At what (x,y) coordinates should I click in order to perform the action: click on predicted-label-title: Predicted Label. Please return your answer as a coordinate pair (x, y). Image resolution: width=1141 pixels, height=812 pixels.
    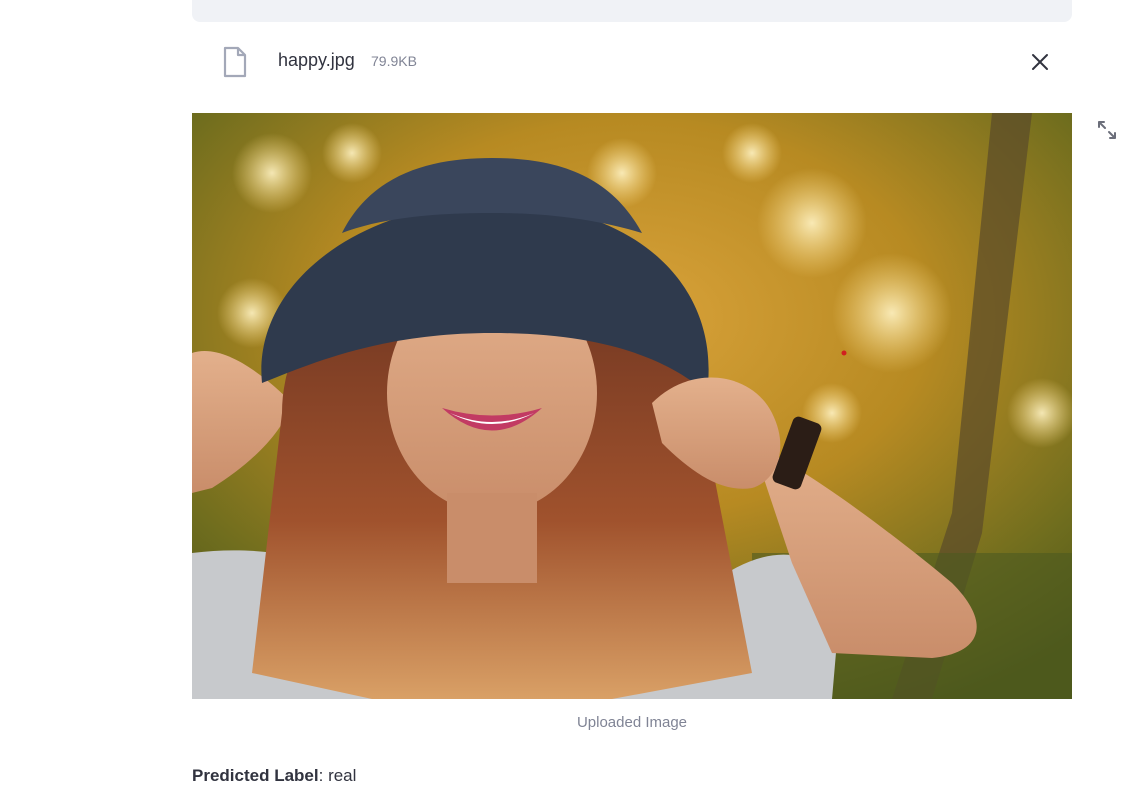
    Looking at the image, I should click on (255, 775).